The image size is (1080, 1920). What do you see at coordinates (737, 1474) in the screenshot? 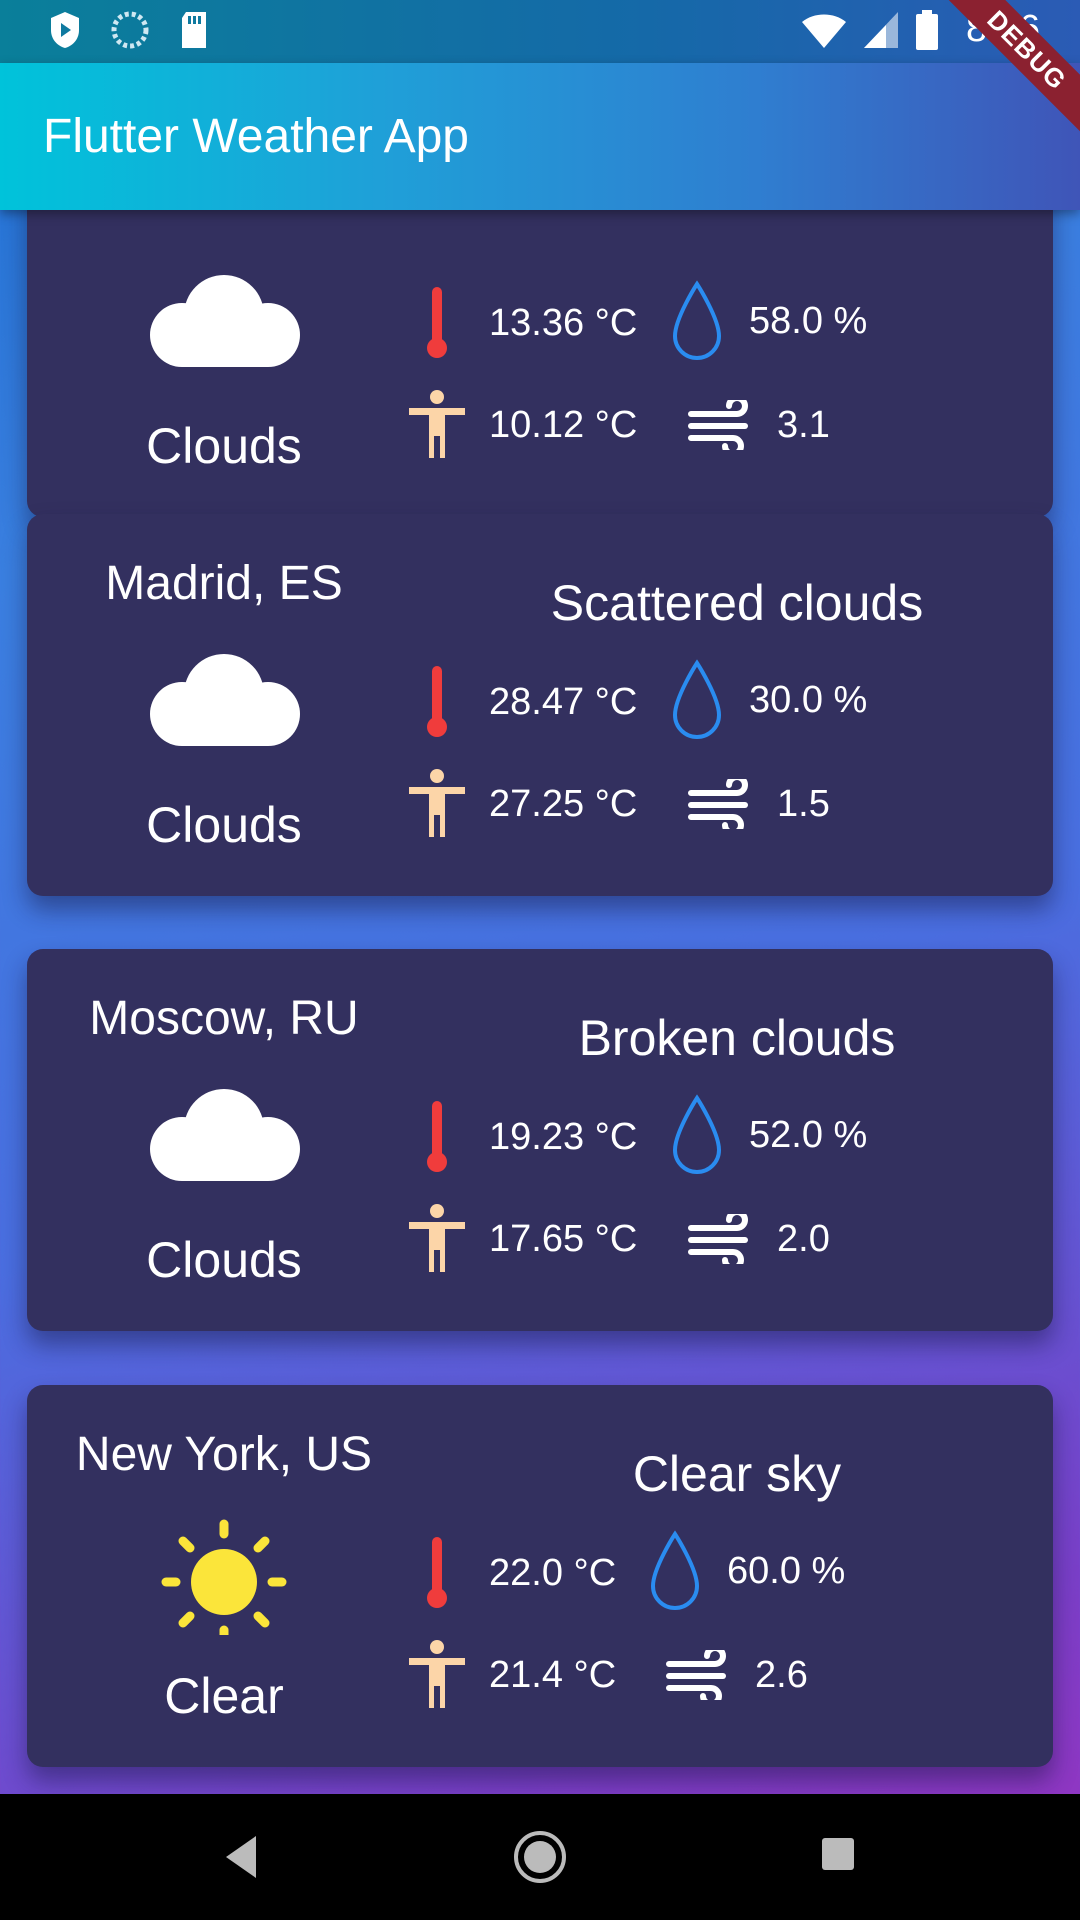
I see `weather-description: Clear sky` at bounding box center [737, 1474].